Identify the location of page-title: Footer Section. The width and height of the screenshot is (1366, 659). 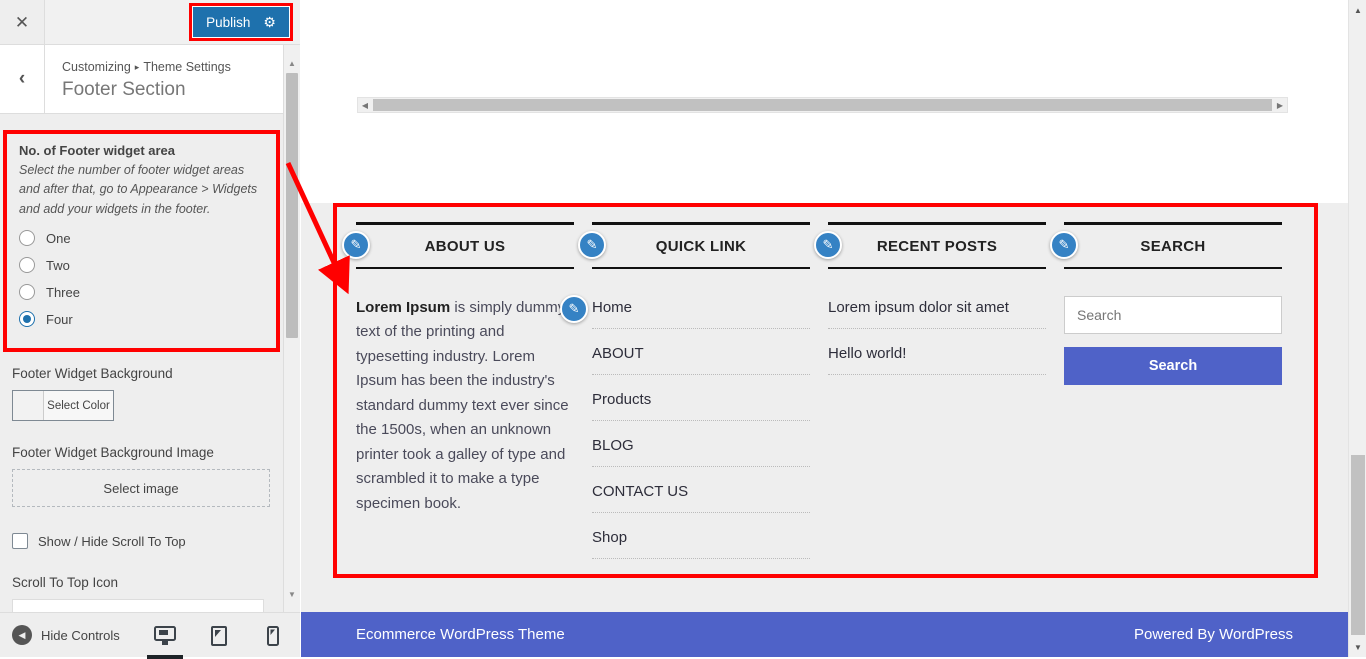
(124, 89).